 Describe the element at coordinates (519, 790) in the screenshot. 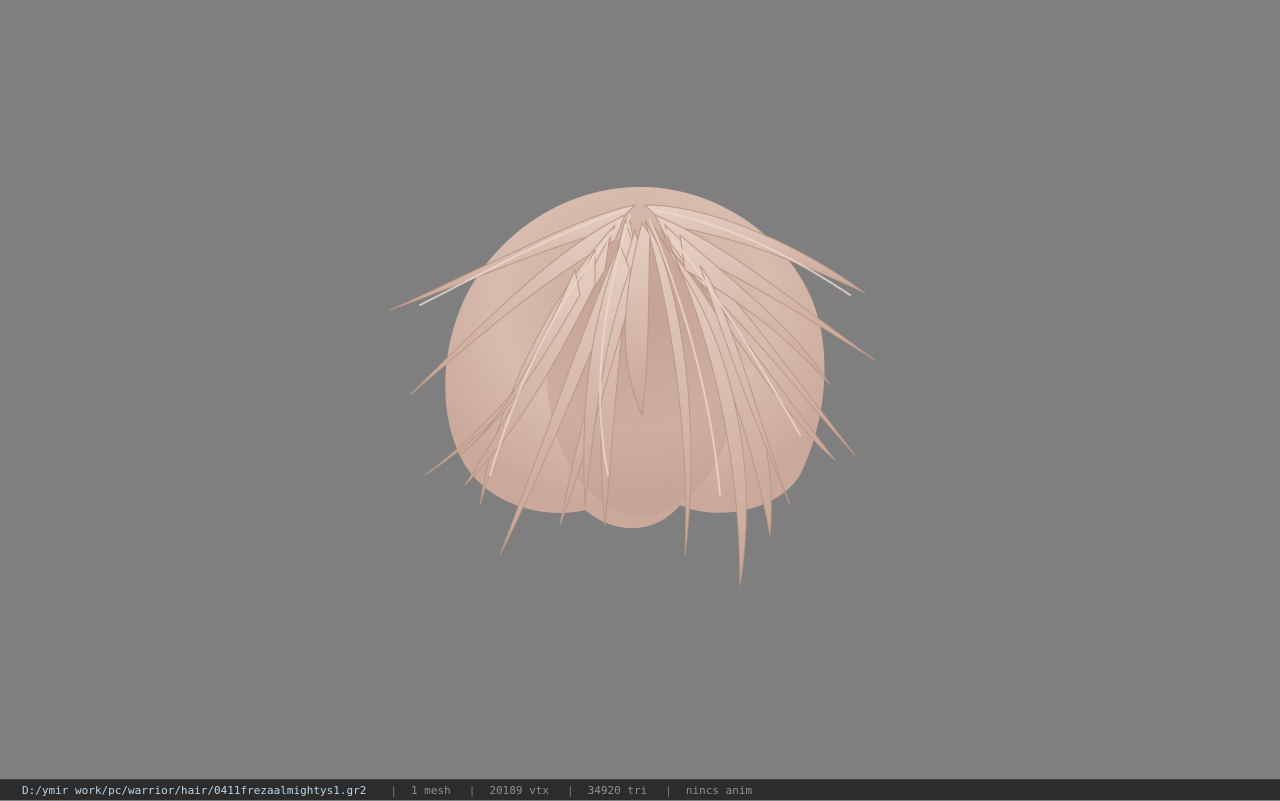

I see `vertex-count: 20189 vtx` at that location.